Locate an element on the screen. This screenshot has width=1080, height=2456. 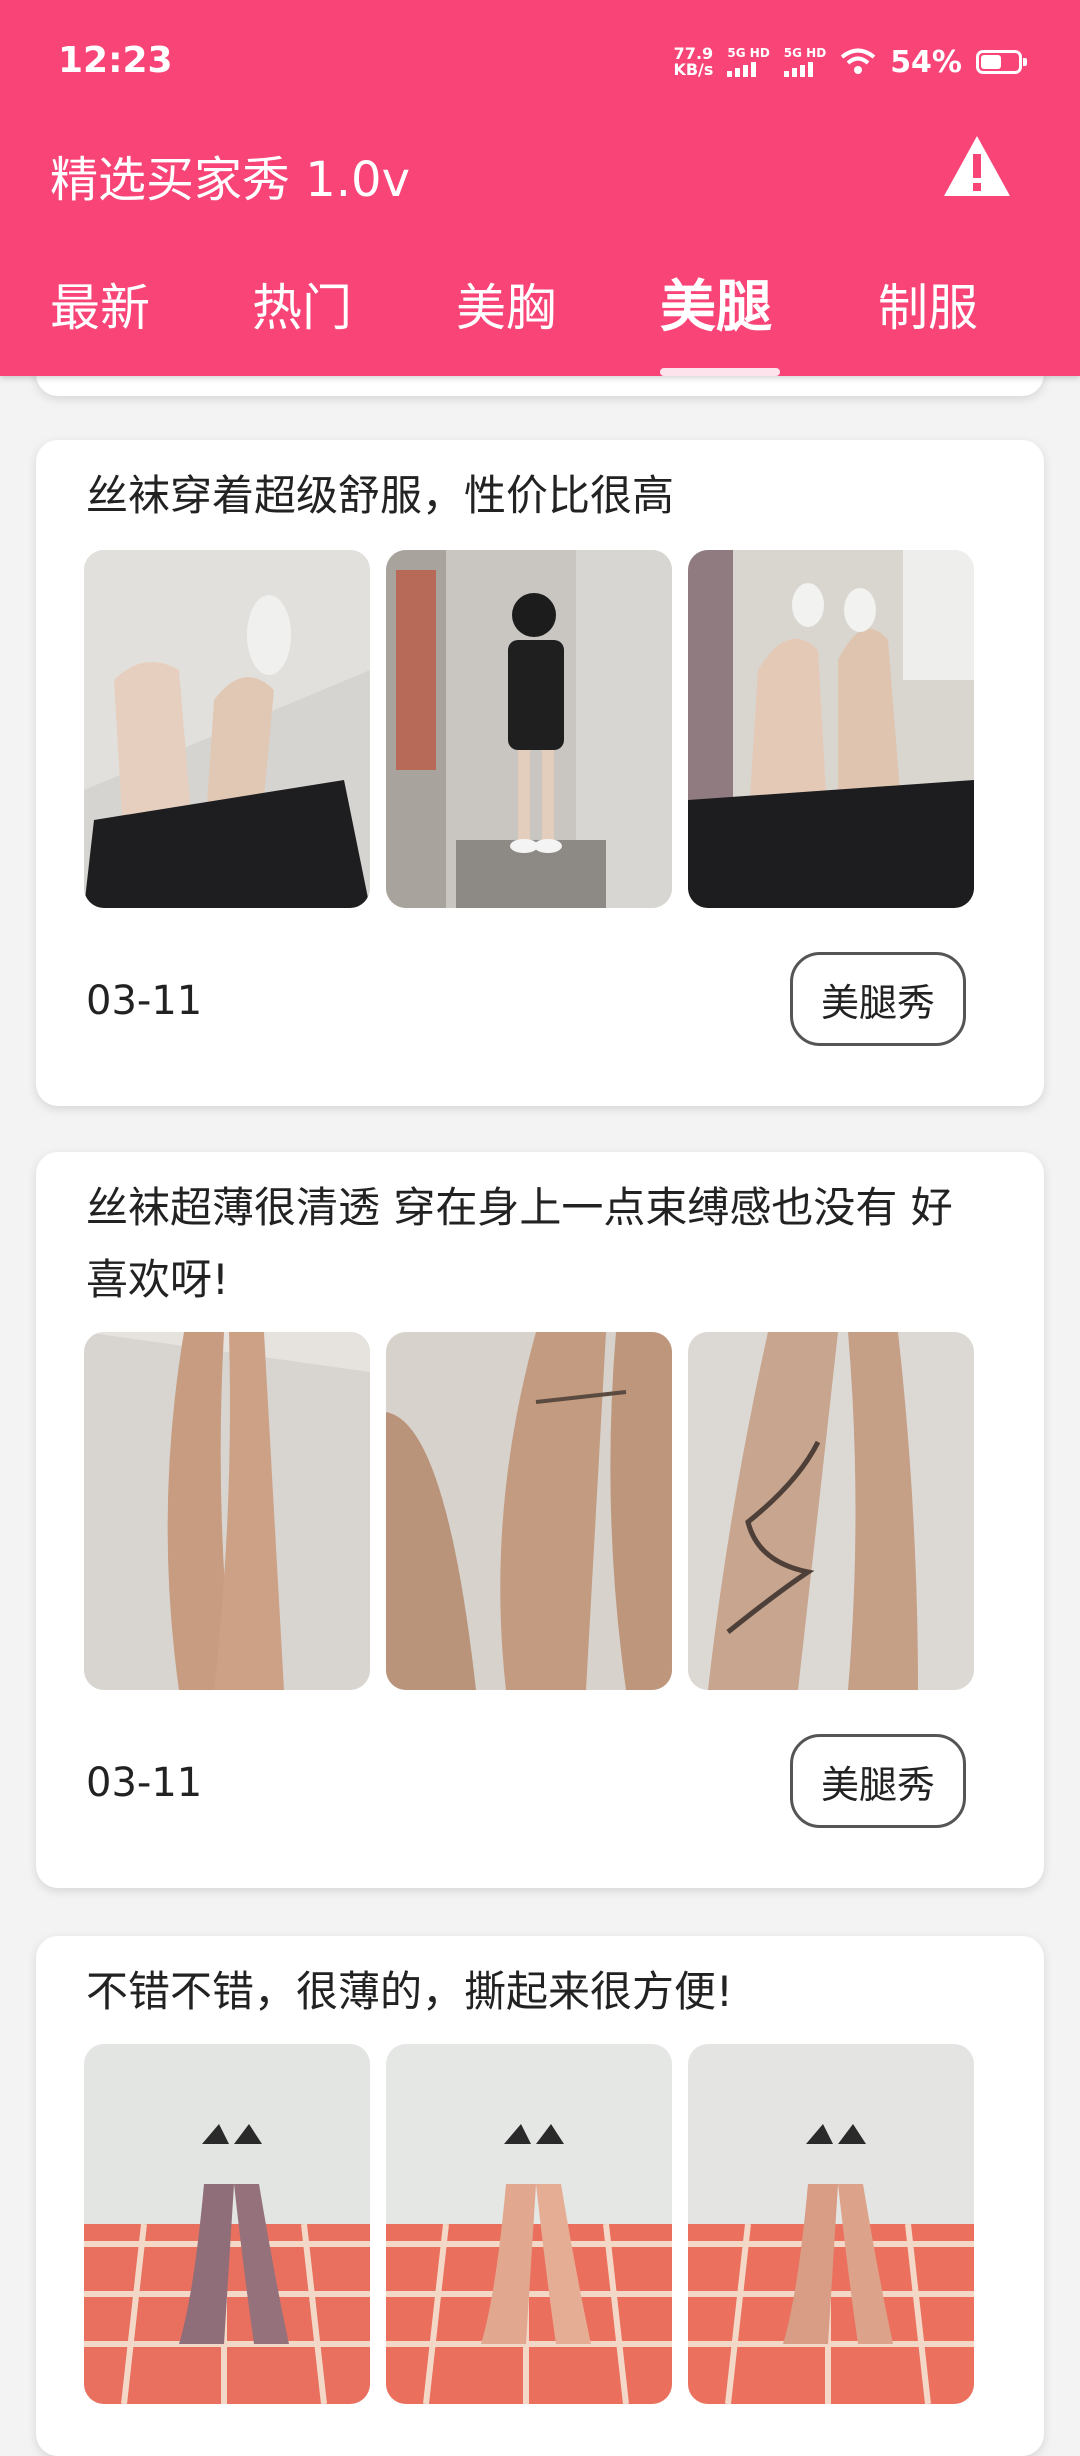
status-icons: 77.9 KB/s 5G HD 5G HD 54% is located at coordinates (850, 62).